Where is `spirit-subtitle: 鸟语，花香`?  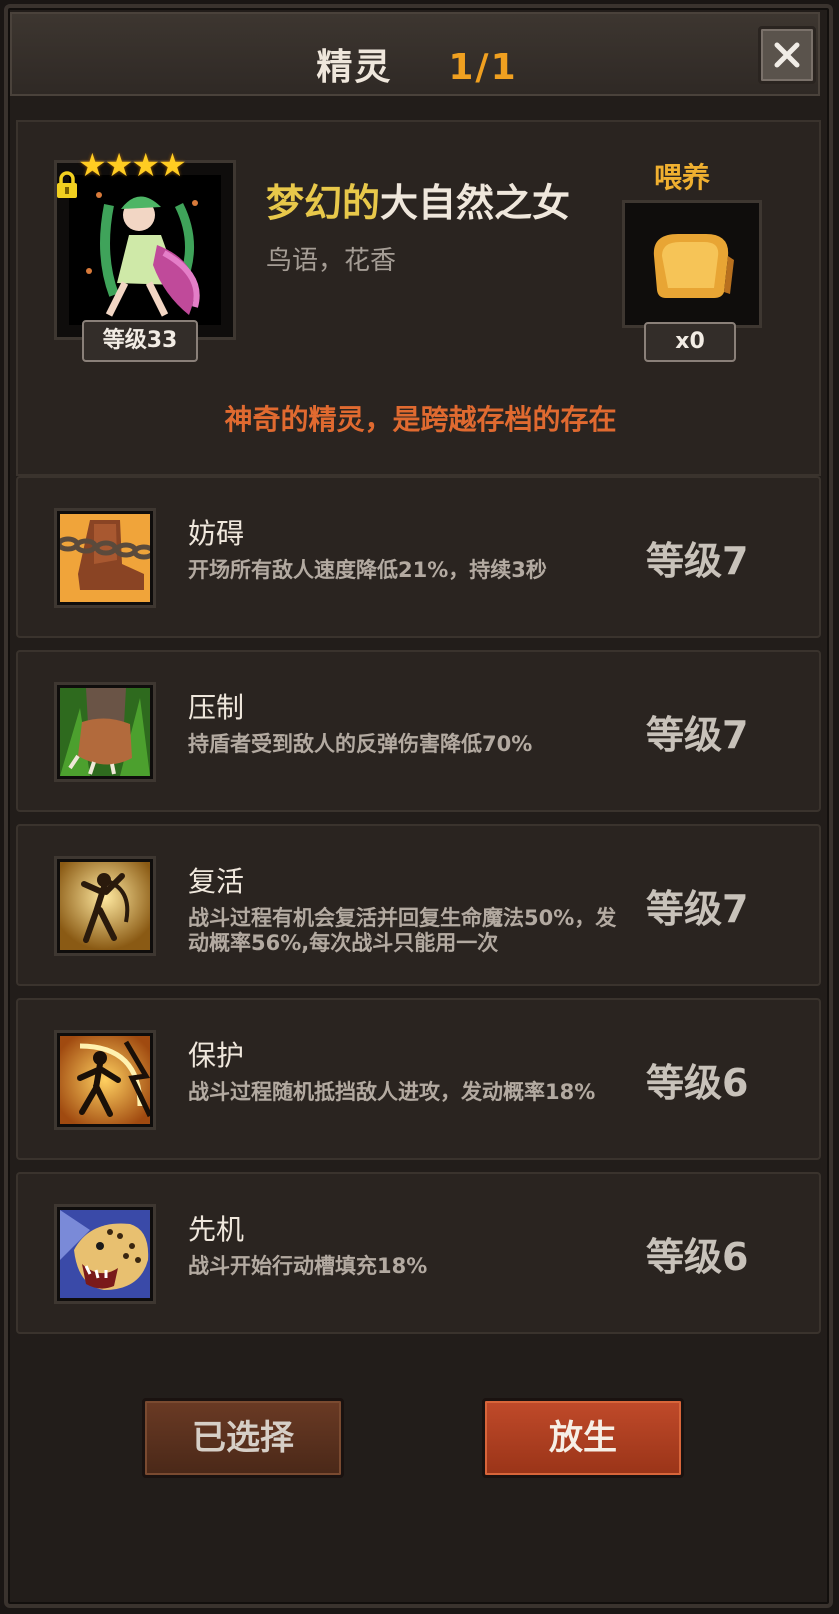 spirit-subtitle: 鸟语，花香 is located at coordinates (331, 261).